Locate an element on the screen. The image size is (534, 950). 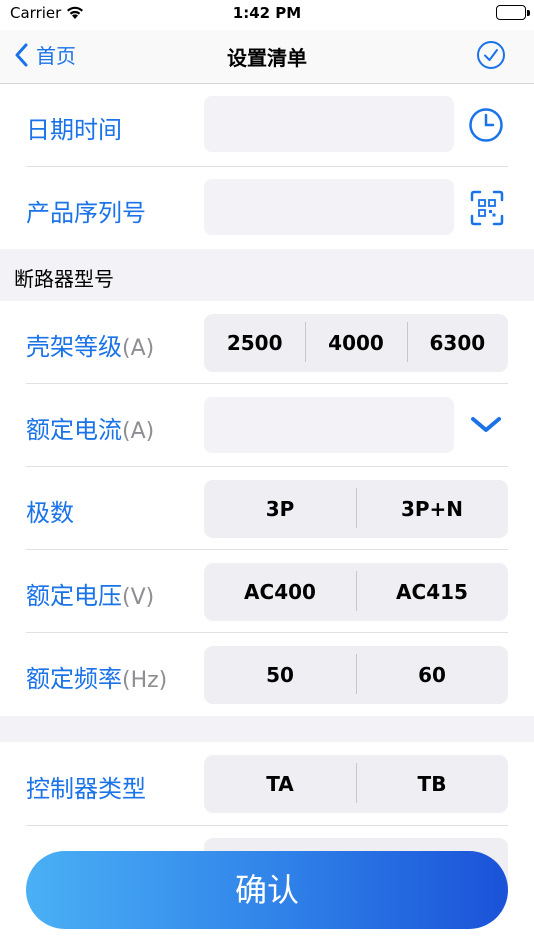
rated-current-label: 额定电流(A) is located at coordinates (90, 430).